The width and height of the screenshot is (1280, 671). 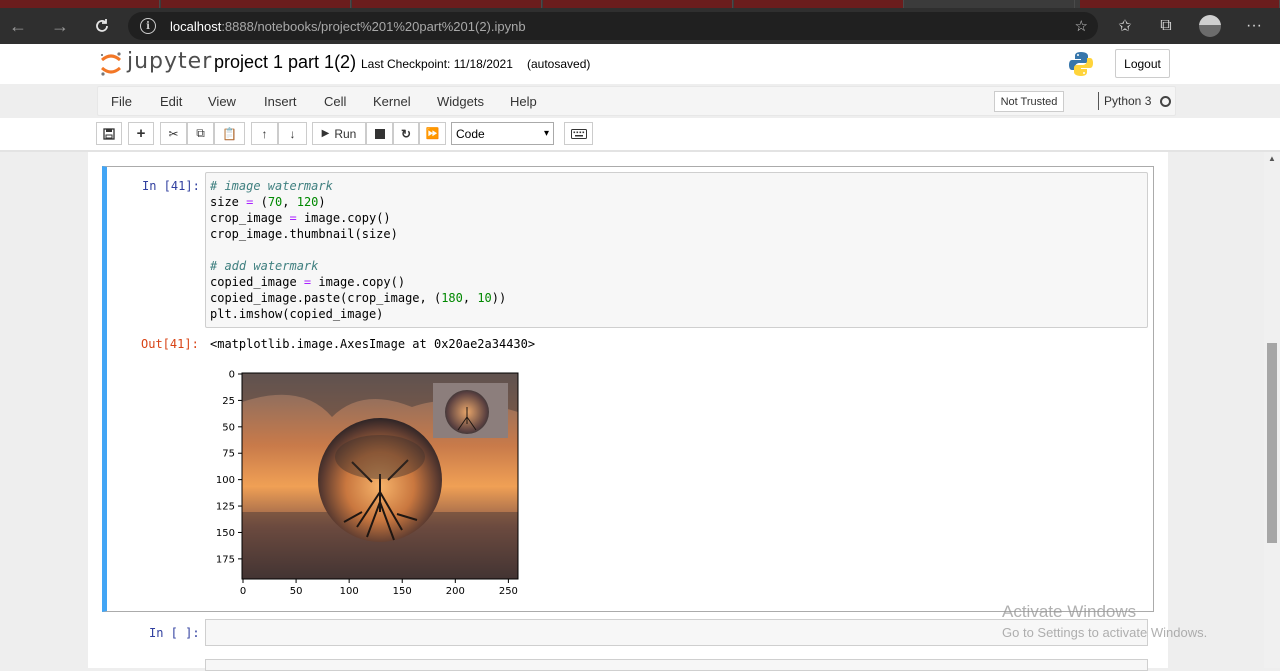 What do you see at coordinates (225, 480) in the screenshot?
I see `y-tick-label: 100` at bounding box center [225, 480].